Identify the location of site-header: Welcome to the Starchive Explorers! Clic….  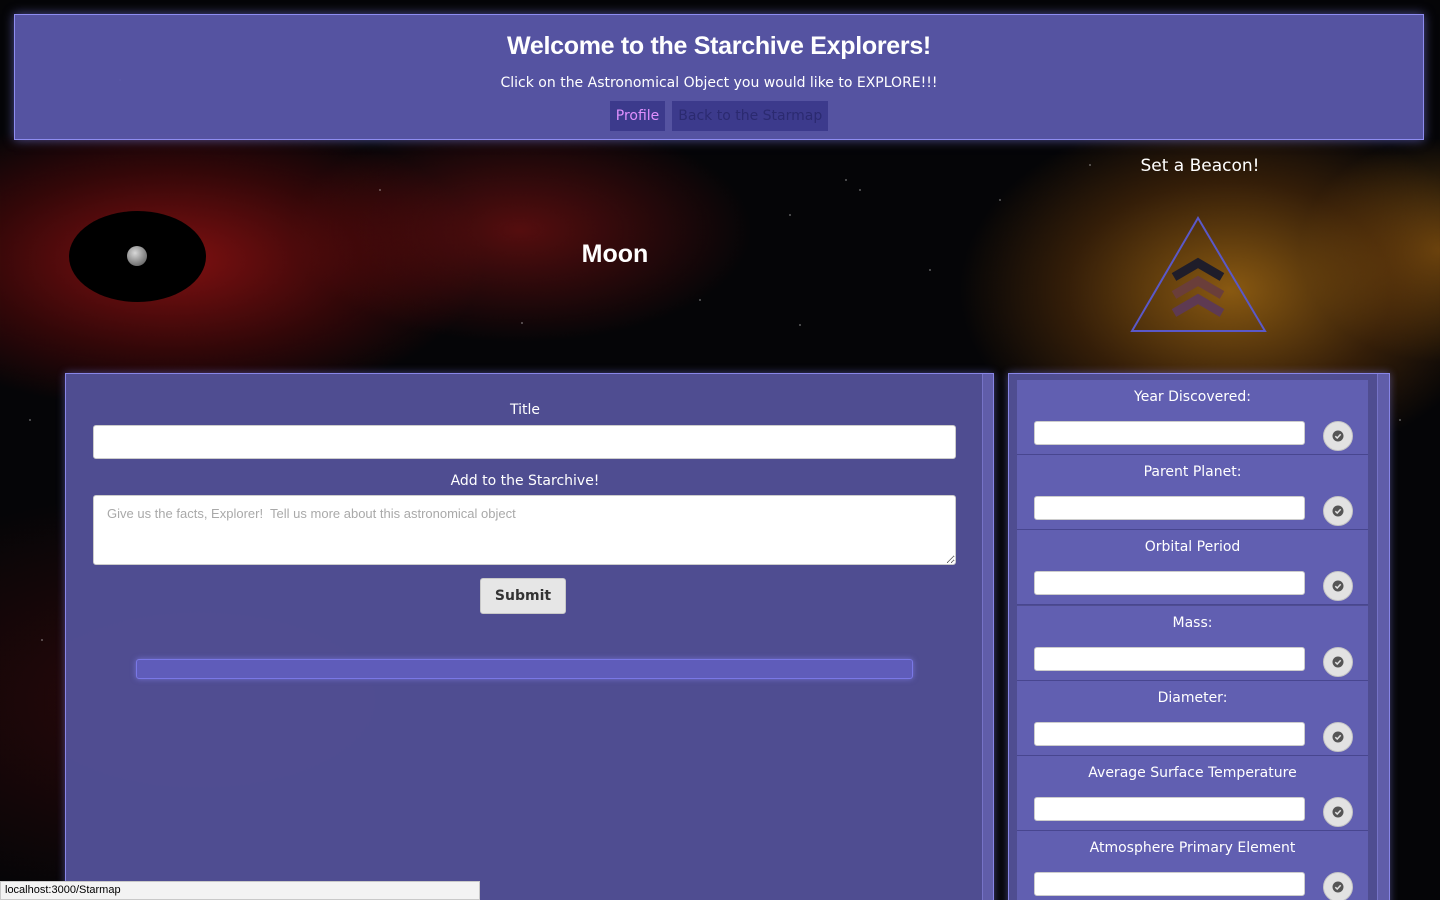
(719, 77).